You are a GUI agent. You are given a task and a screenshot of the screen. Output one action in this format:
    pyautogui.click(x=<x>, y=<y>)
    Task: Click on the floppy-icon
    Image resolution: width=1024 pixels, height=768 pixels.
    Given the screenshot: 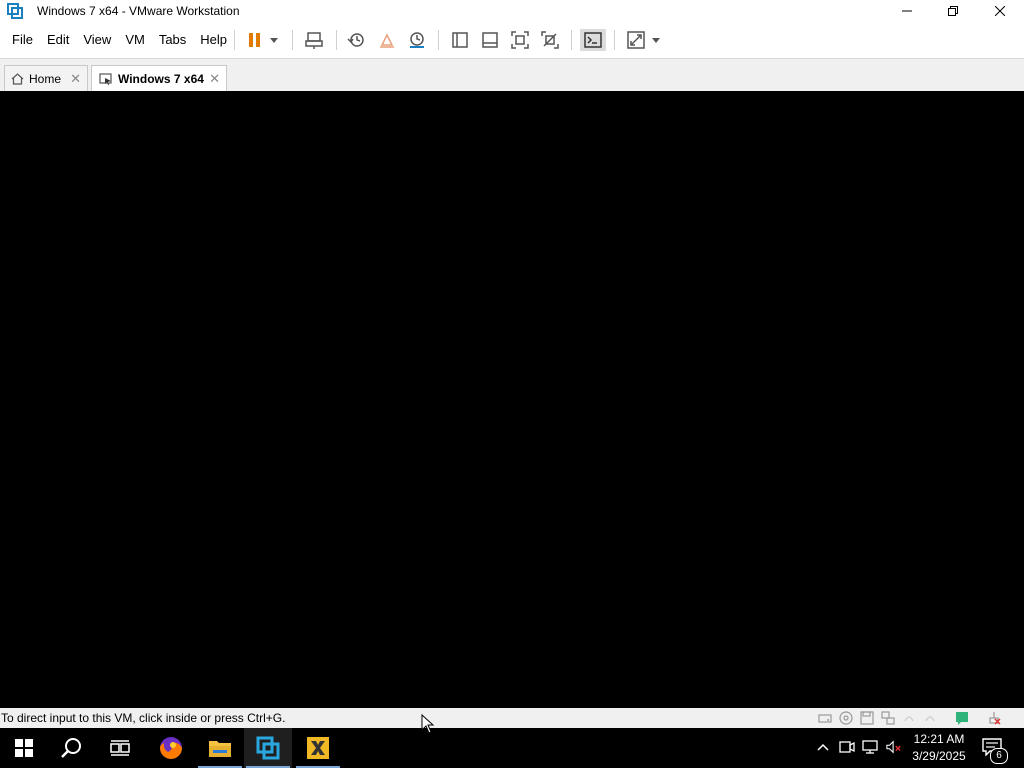 What is the action you would take?
    pyautogui.click(x=867, y=718)
    